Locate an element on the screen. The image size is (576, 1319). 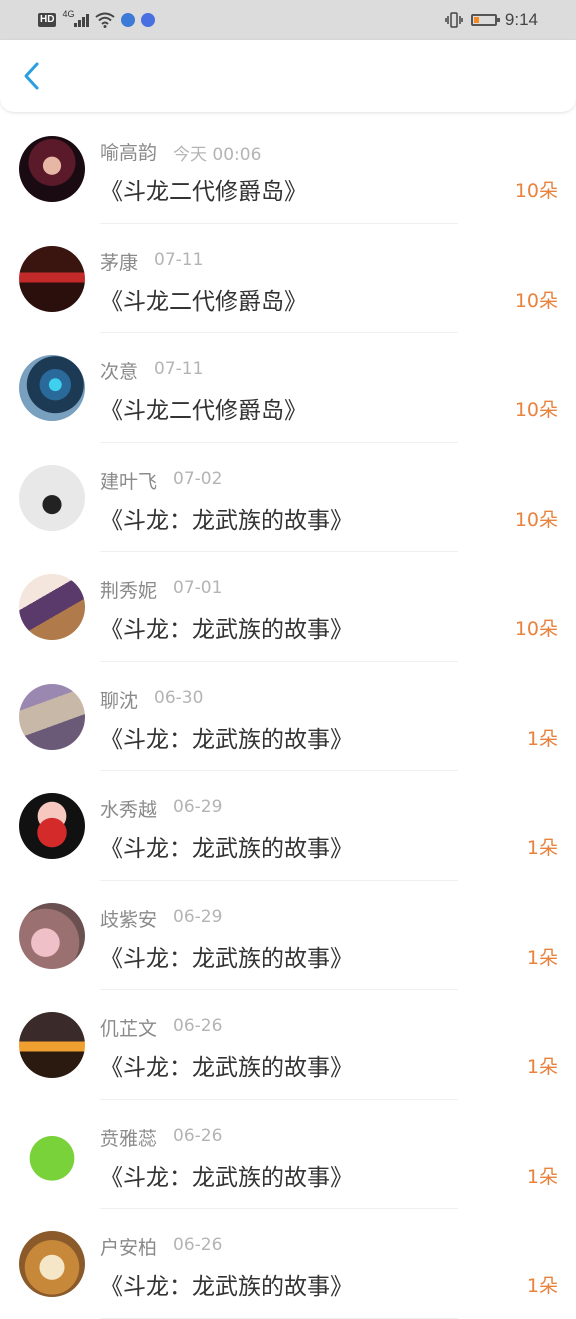
signal-icon is located at coordinates (82, 20).